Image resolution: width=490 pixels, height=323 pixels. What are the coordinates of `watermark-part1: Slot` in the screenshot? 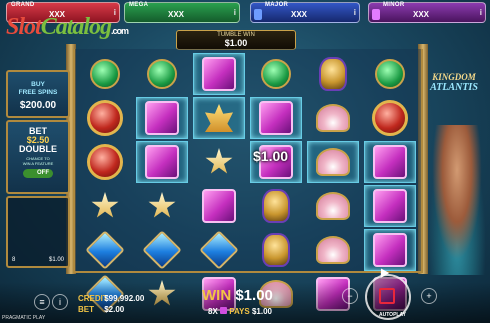 It's located at (24, 27).